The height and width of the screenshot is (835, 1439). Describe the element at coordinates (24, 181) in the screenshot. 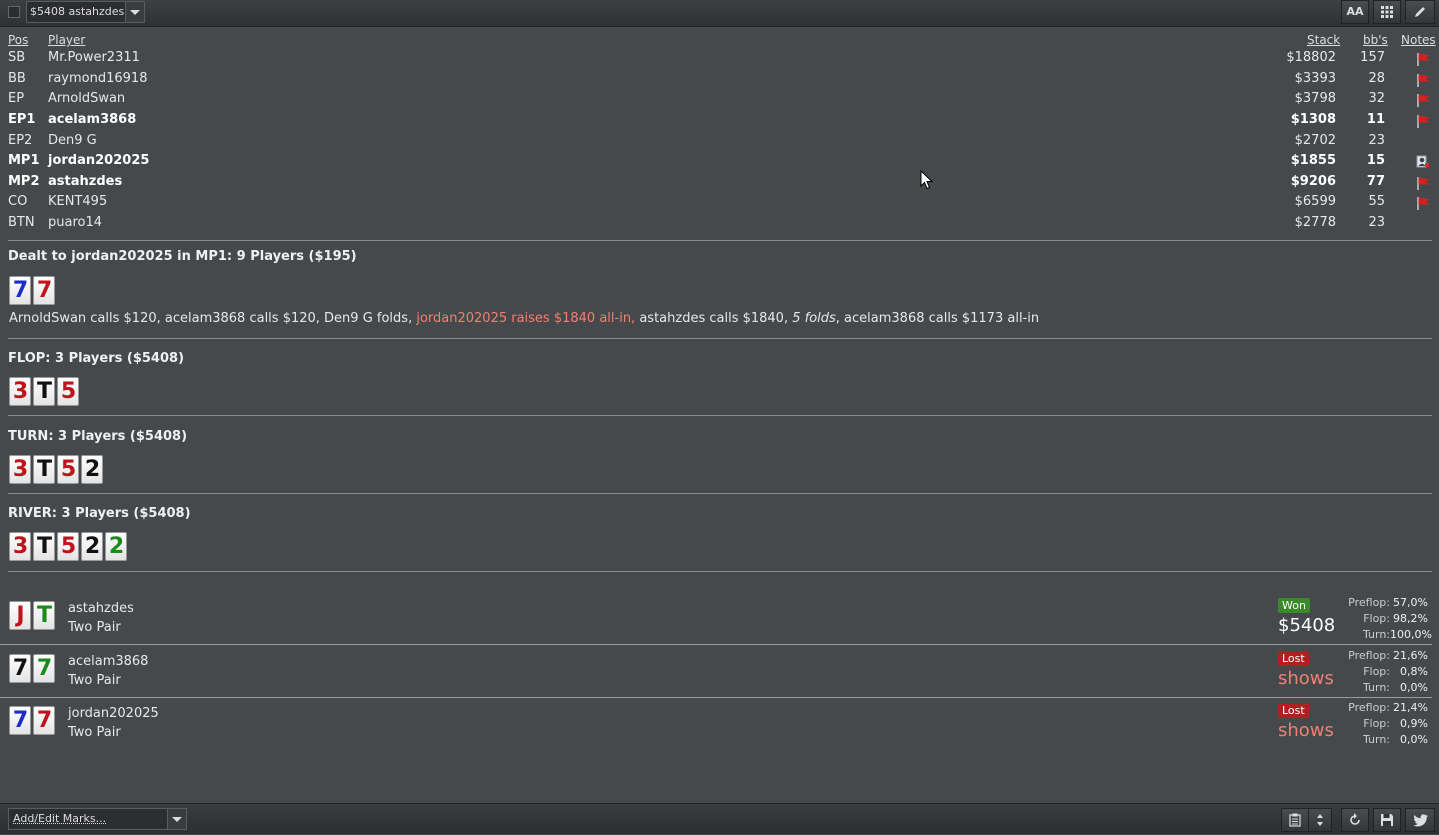

I see `player-position: MP2` at that location.